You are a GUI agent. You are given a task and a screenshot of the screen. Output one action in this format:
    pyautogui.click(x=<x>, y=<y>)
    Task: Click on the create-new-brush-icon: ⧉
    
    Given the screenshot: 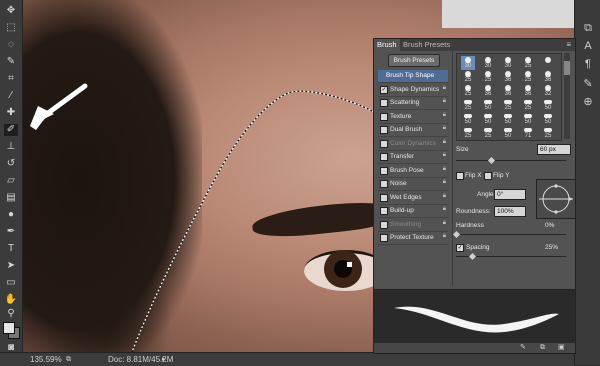 What is the action you would take?
    pyautogui.click(x=542, y=348)
    